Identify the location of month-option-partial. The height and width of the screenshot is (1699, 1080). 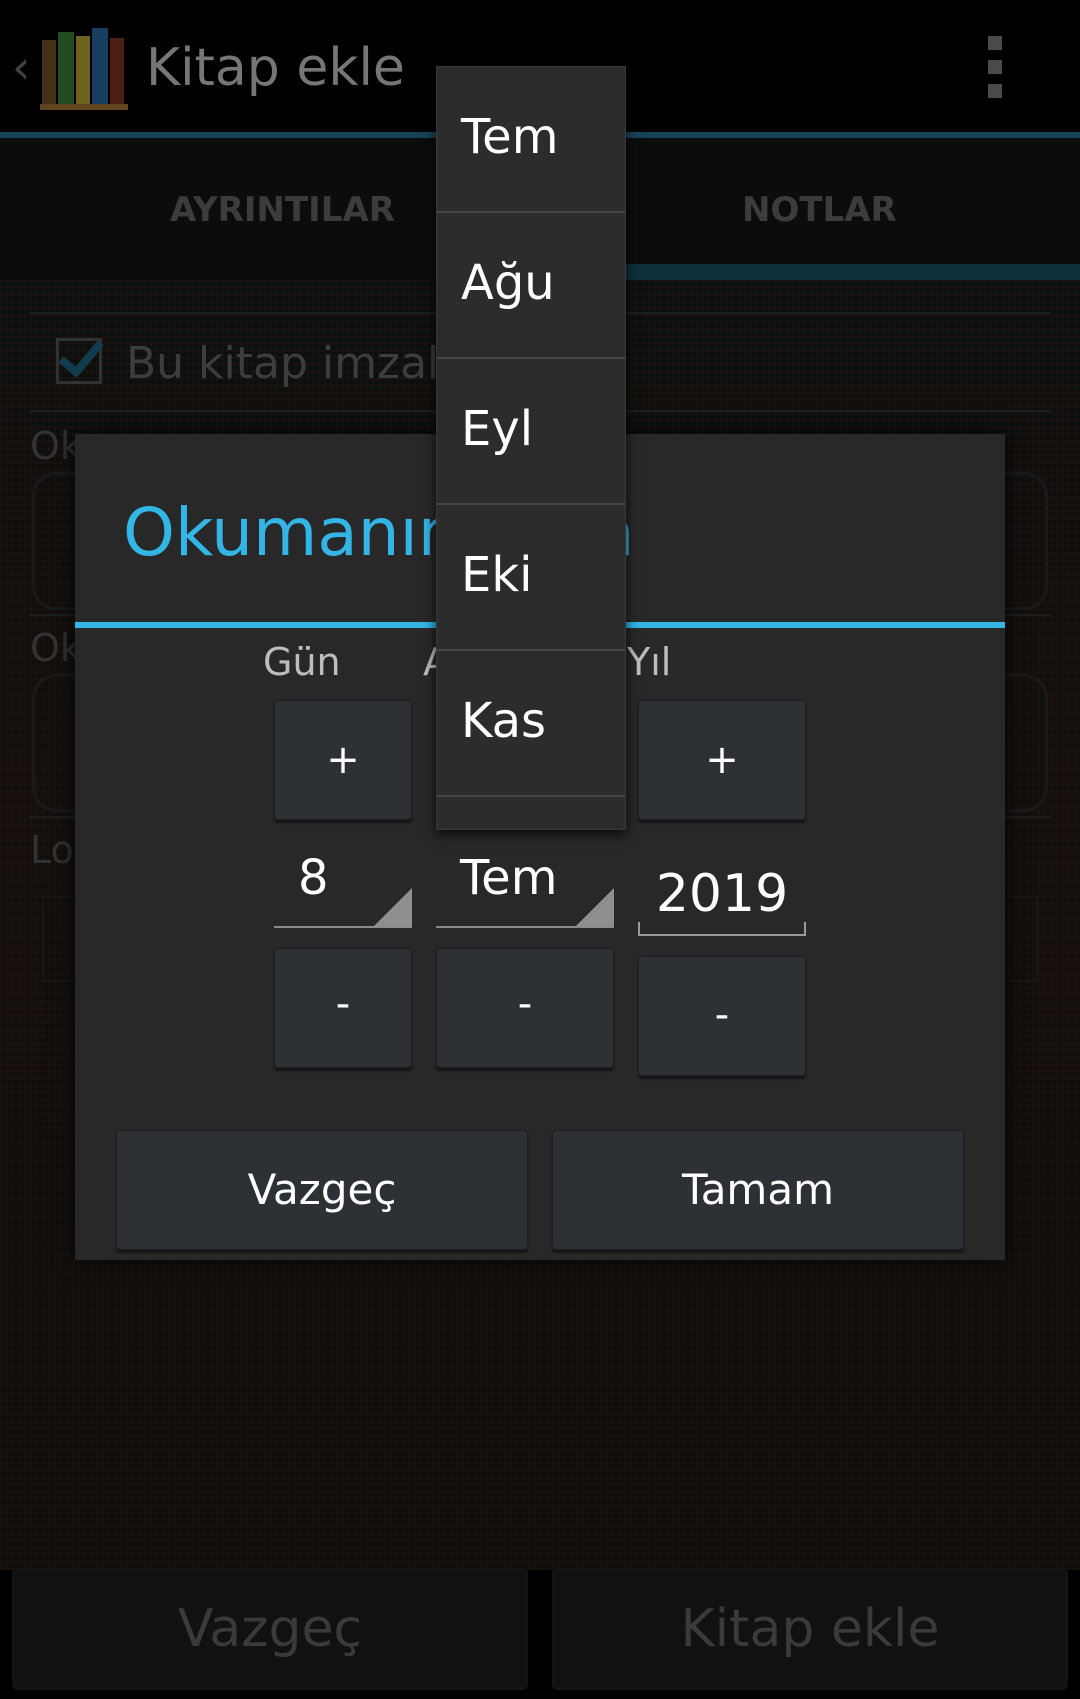
(531, 814).